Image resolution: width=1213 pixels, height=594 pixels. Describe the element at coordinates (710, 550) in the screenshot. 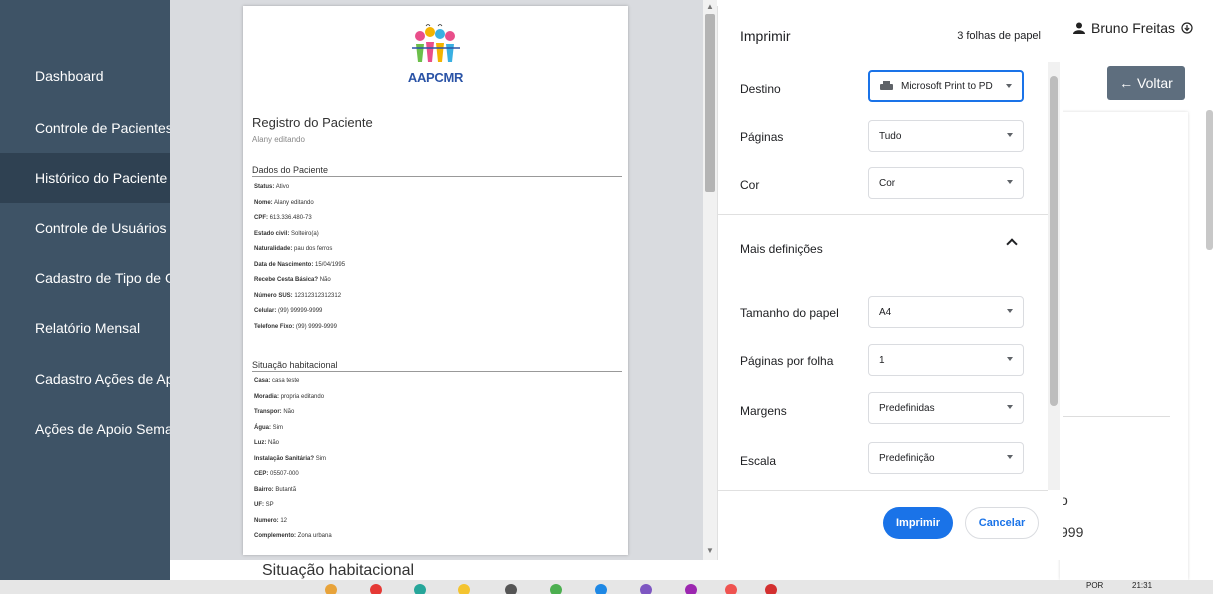

I see `scroll-down-icon: ▼` at that location.